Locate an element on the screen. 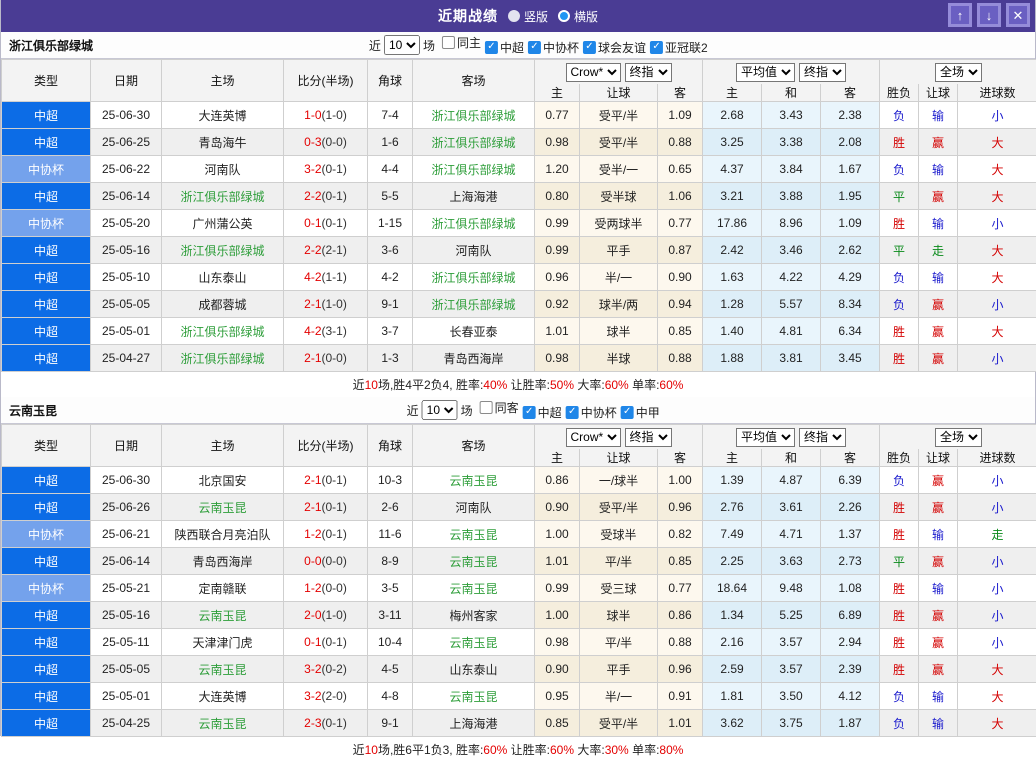 This screenshot has height=762, width=1036. filter-checkbox: ✓中甲 is located at coordinates (640, 412).